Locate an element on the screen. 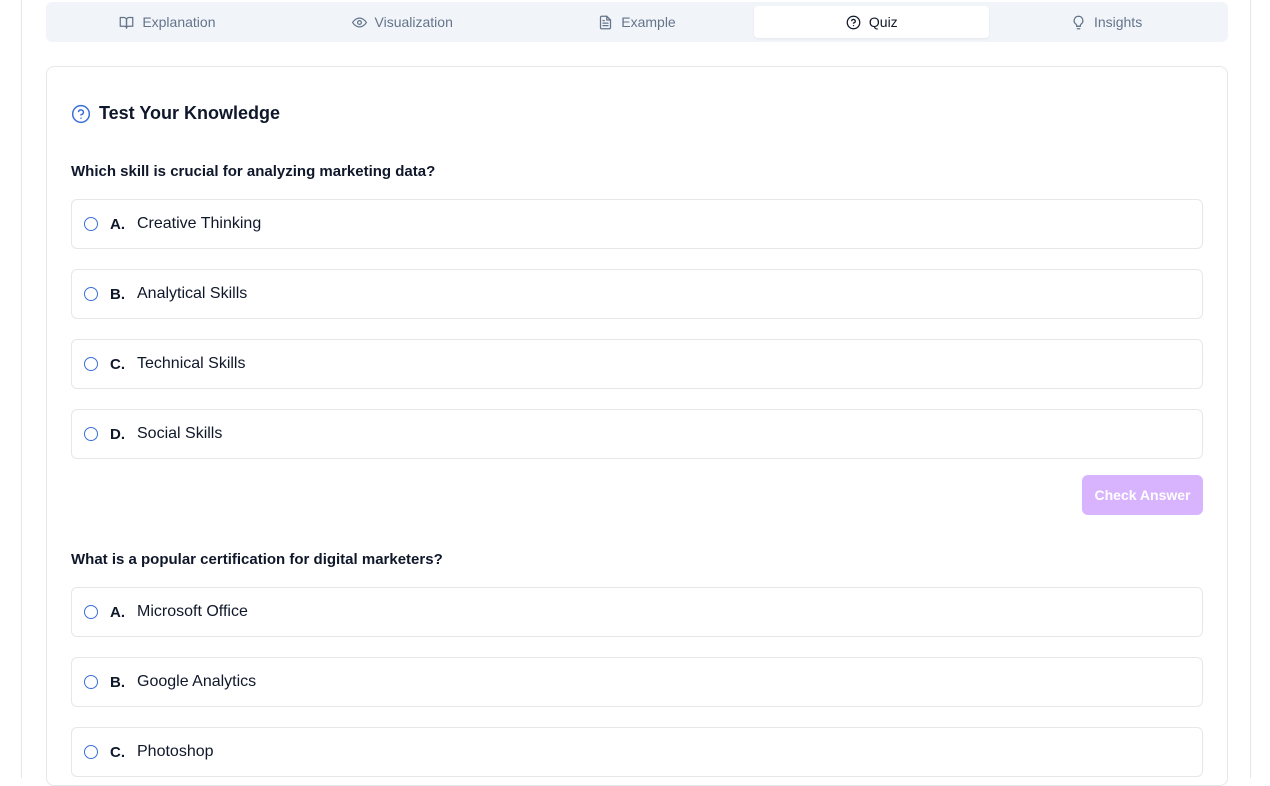  tab-visualization: Visualization is located at coordinates (402, 22).